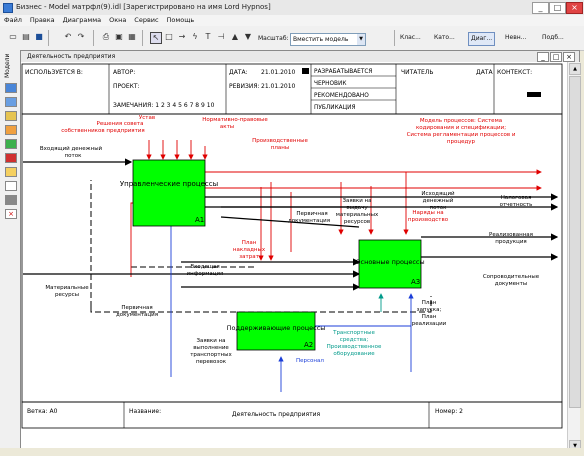 This screenshot has height=456, width=584. Describe the element at coordinates (439, 208) in the screenshot. I see `label-ishod3: поток` at that location.